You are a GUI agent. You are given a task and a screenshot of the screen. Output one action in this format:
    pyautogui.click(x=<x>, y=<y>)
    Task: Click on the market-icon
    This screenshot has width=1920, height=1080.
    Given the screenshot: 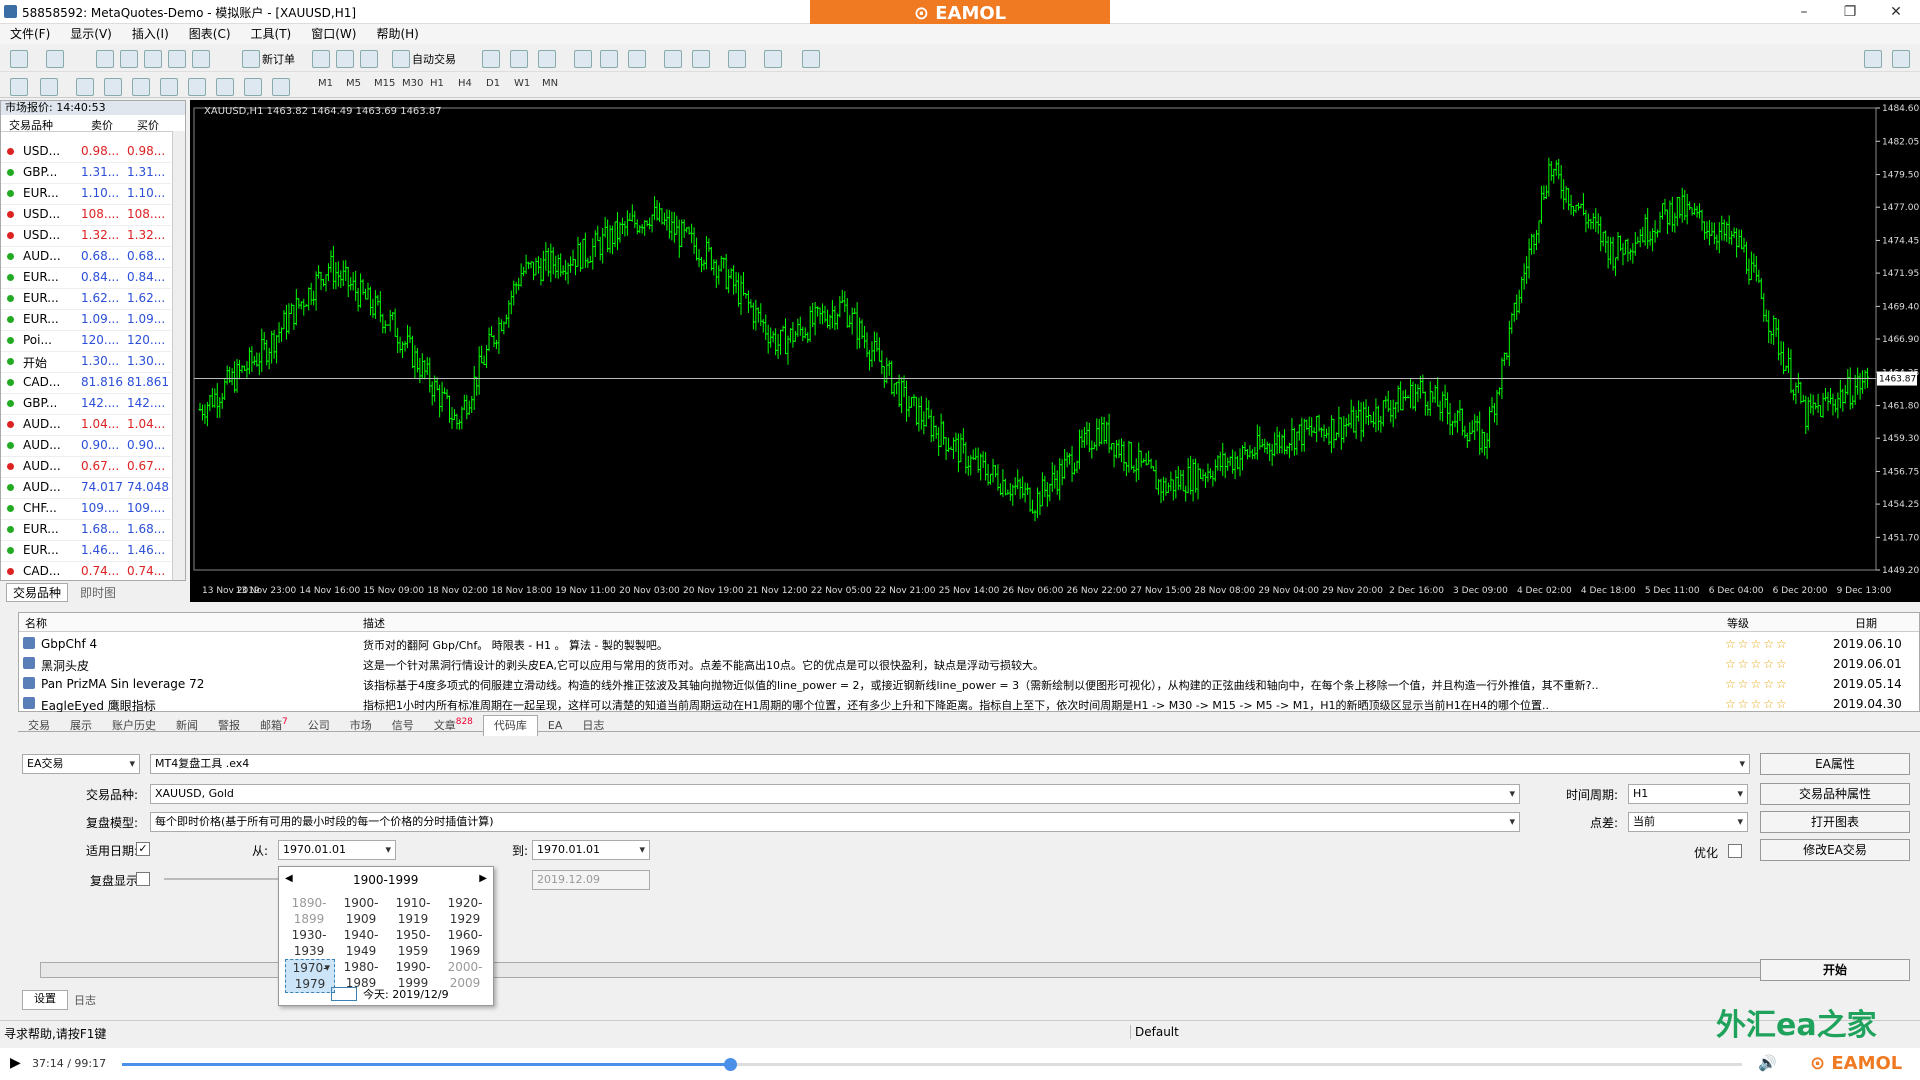 What is the action you would take?
    pyautogui.click(x=369, y=59)
    